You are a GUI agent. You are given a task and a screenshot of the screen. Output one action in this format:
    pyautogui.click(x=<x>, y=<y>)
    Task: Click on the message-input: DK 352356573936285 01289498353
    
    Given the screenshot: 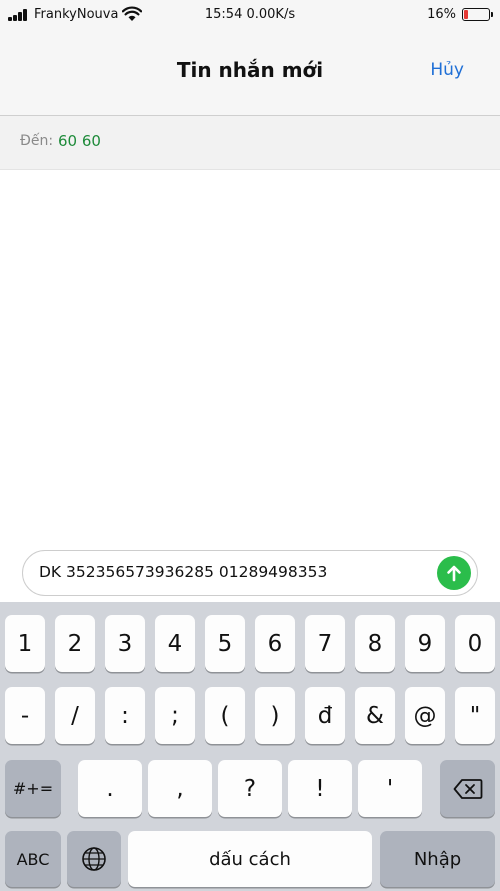 What is the action you would take?
    pyautogui.click(x=250, y=573)
    